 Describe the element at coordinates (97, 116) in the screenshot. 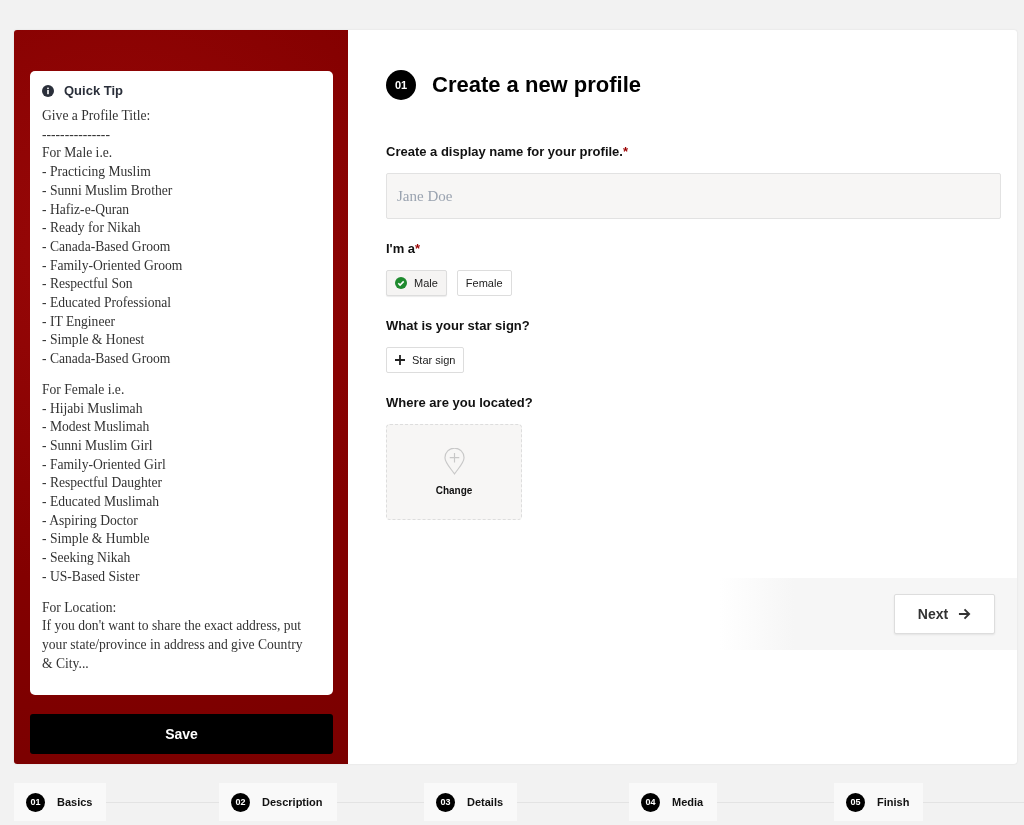

I see `tip-text: Give a Profile Title:` at that location.